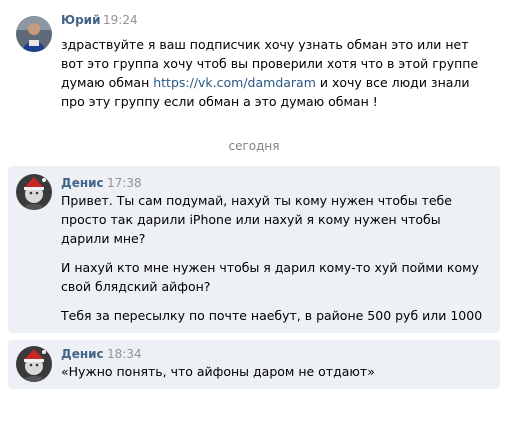  I want to click on group-link: https://vk.com/damdaram, so click(234, 82).